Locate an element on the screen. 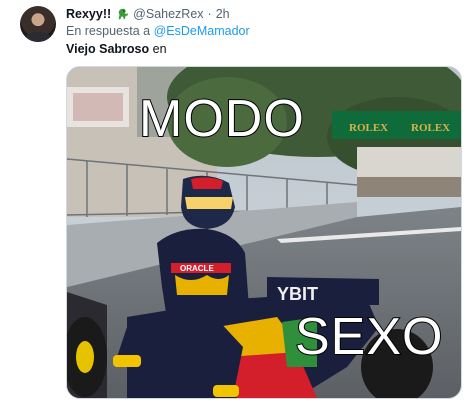 This screenshot has width=474, height=403. author-name: Rexyy!! is located at coordinates (88, 14).